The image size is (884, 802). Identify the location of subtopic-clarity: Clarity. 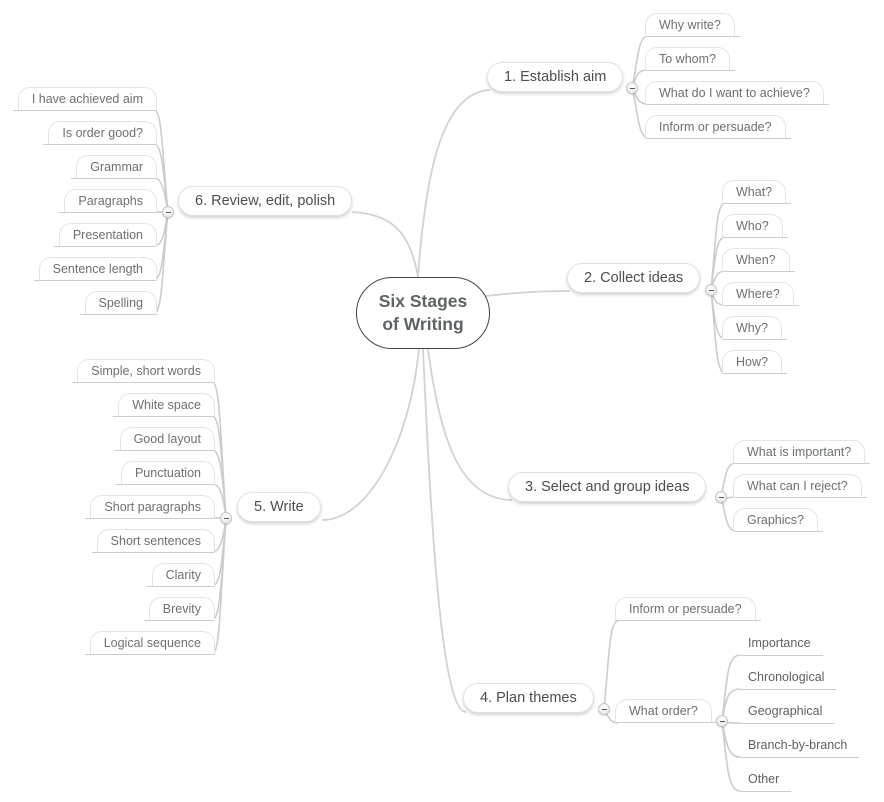
(180, 575).